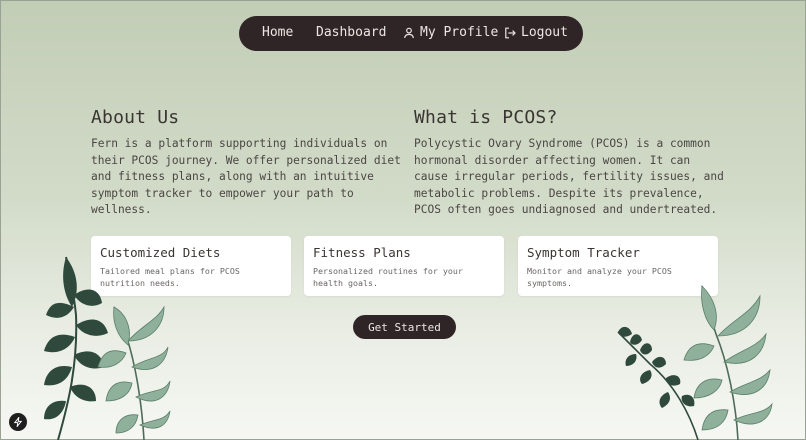 Image resolution: width=806 pixels, height=440 pixels. I want to click on logout-icon, so click(510, 32).